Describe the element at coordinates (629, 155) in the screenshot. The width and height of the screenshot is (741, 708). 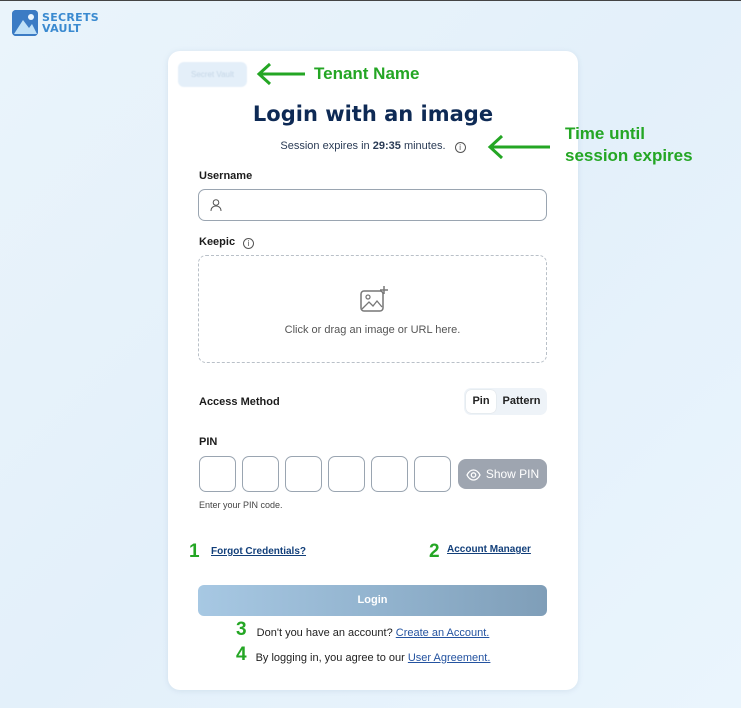
I see `annotation-session-line2: session expires` at that location.